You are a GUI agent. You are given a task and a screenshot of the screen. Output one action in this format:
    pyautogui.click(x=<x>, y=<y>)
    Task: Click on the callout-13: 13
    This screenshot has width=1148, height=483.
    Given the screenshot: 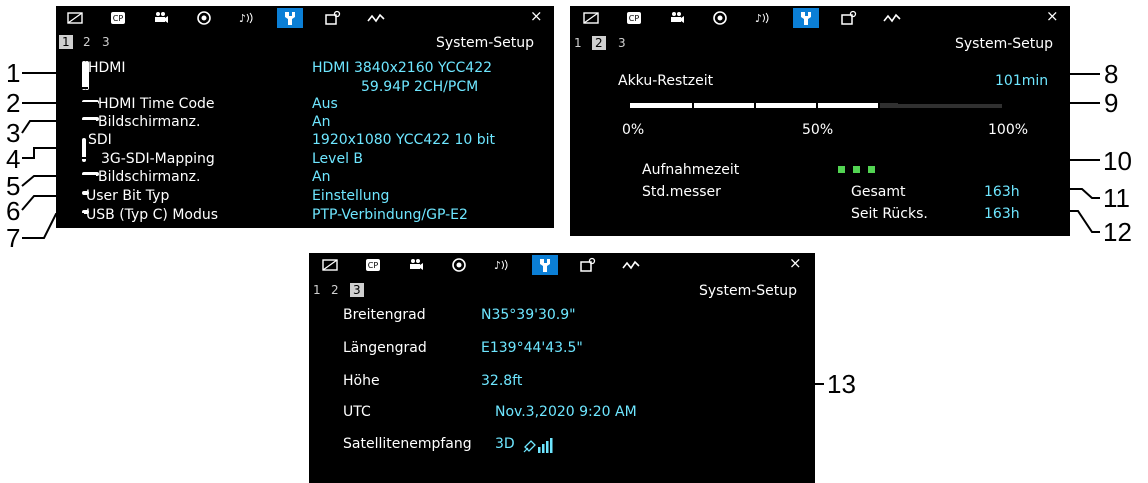 What is the action you would take?
    pyautogui.click(x=841, y=384)
    